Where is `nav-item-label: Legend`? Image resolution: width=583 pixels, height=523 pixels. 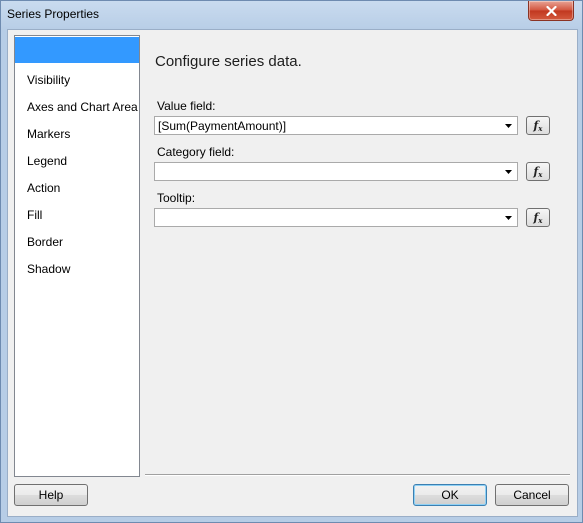 nav-item-label: Legend is located at coordinates (47, 161).